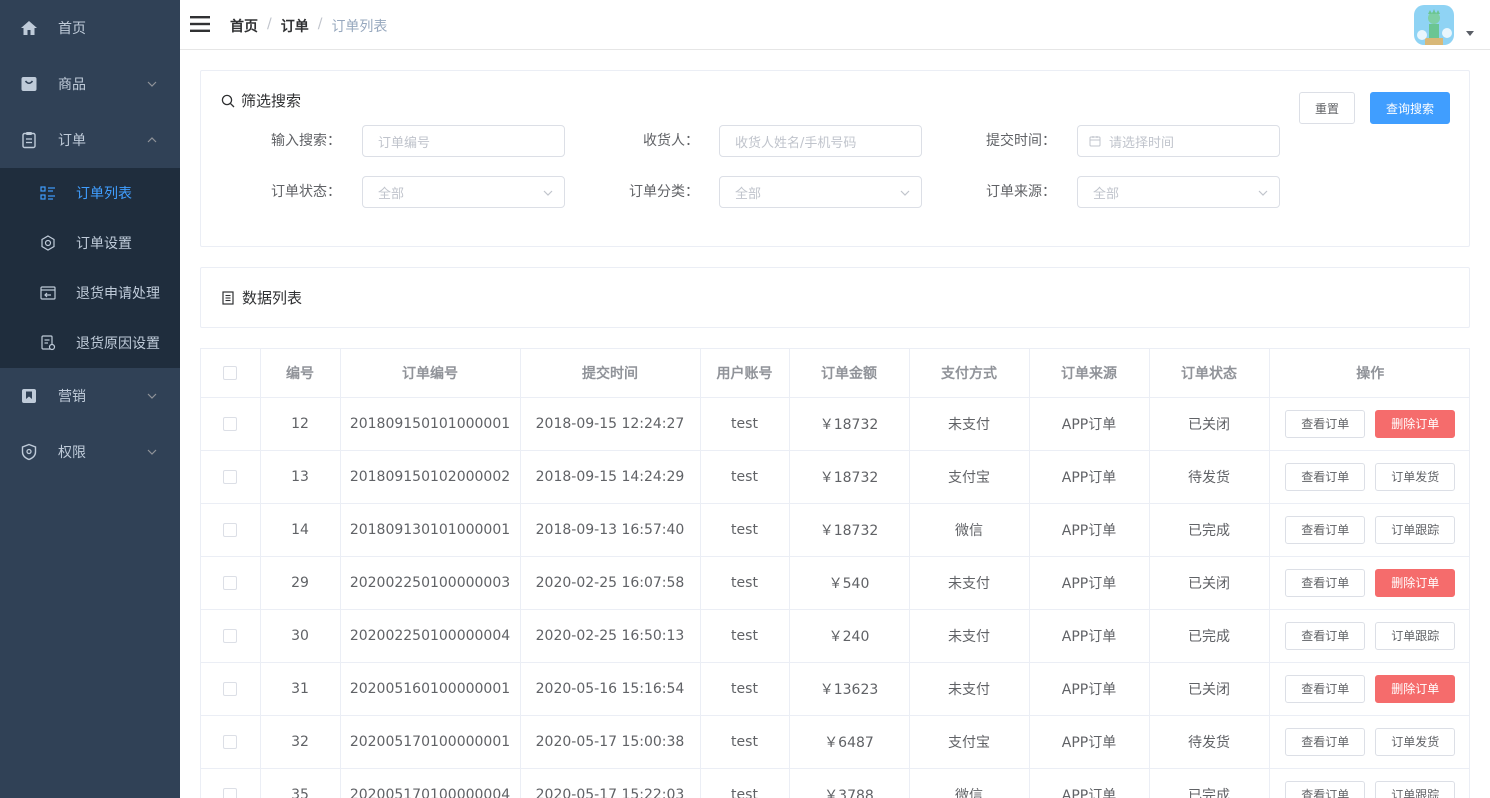 The width and height of the screenshot is (1490, 798). I want to click on sidebar-item-permissions: 权限, so click(90, 452).